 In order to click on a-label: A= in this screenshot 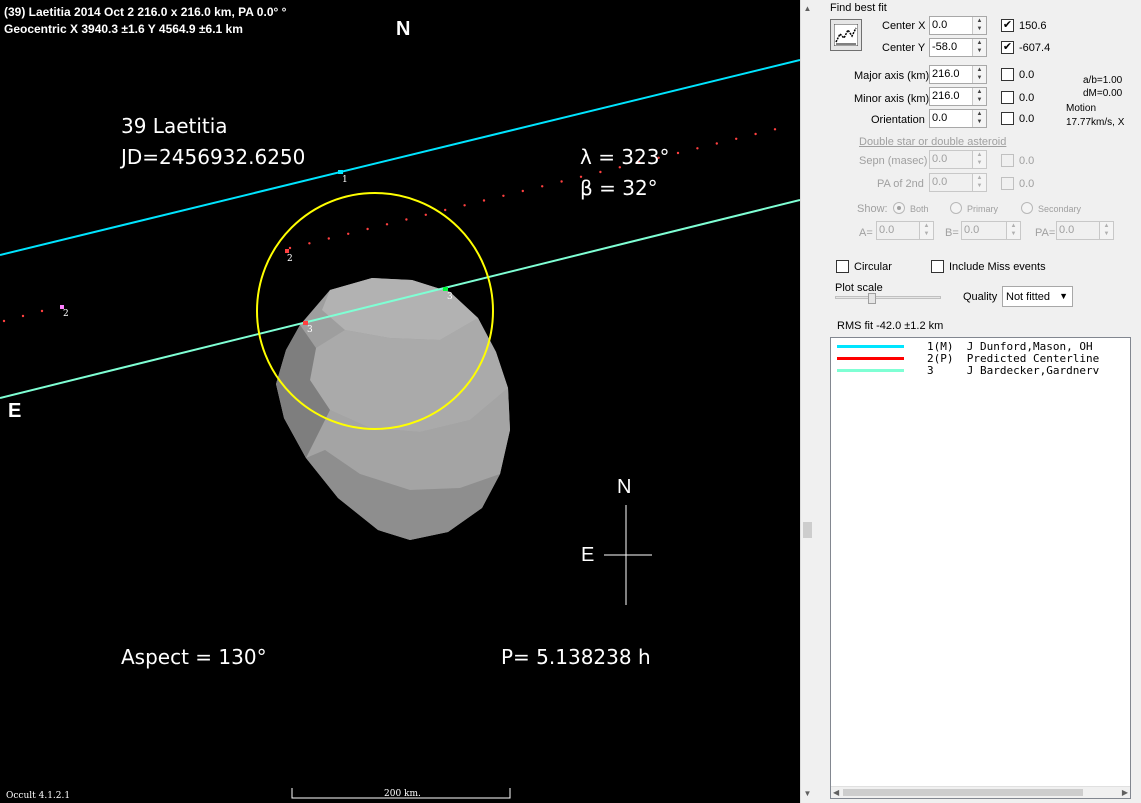, I will do `click(866, 233)`.